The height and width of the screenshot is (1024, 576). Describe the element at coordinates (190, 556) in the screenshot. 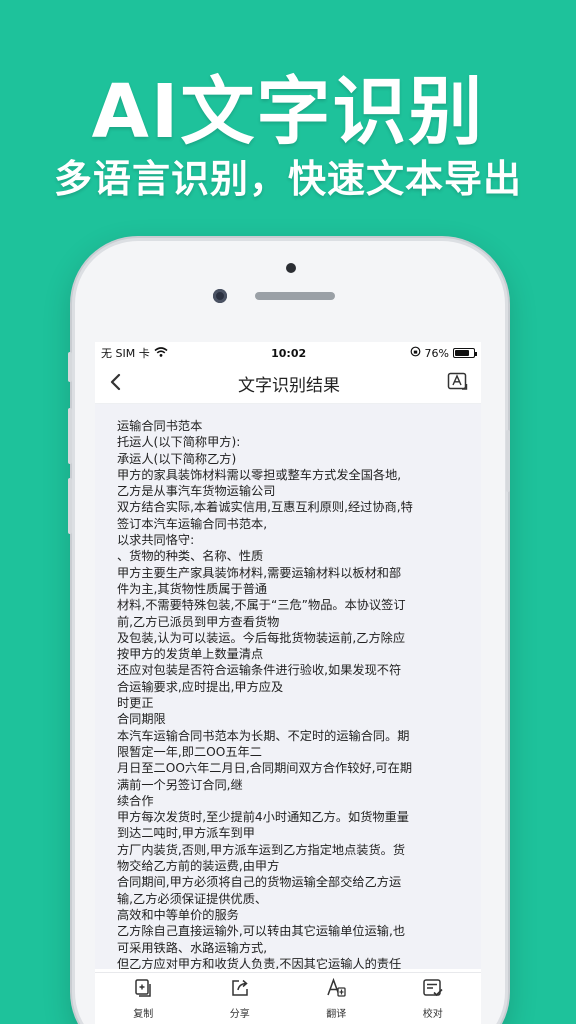

I see `text-line: 、货物的种类、名称、性质` at that location.